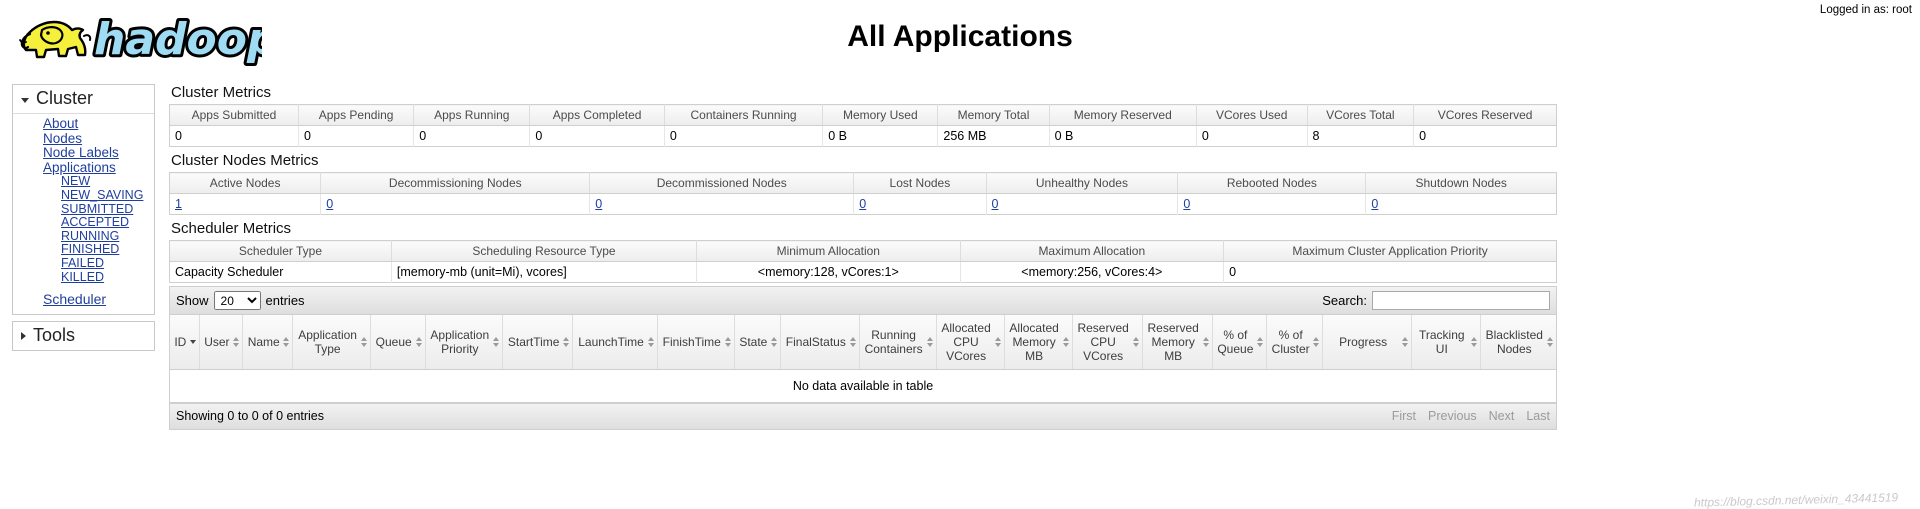 Image resolution: width=1920 pixels, height=509 pixels. Describe the element at coordinates (538, 342) in the screenshot. I see `column-header-starttime: StartTime` at that location.